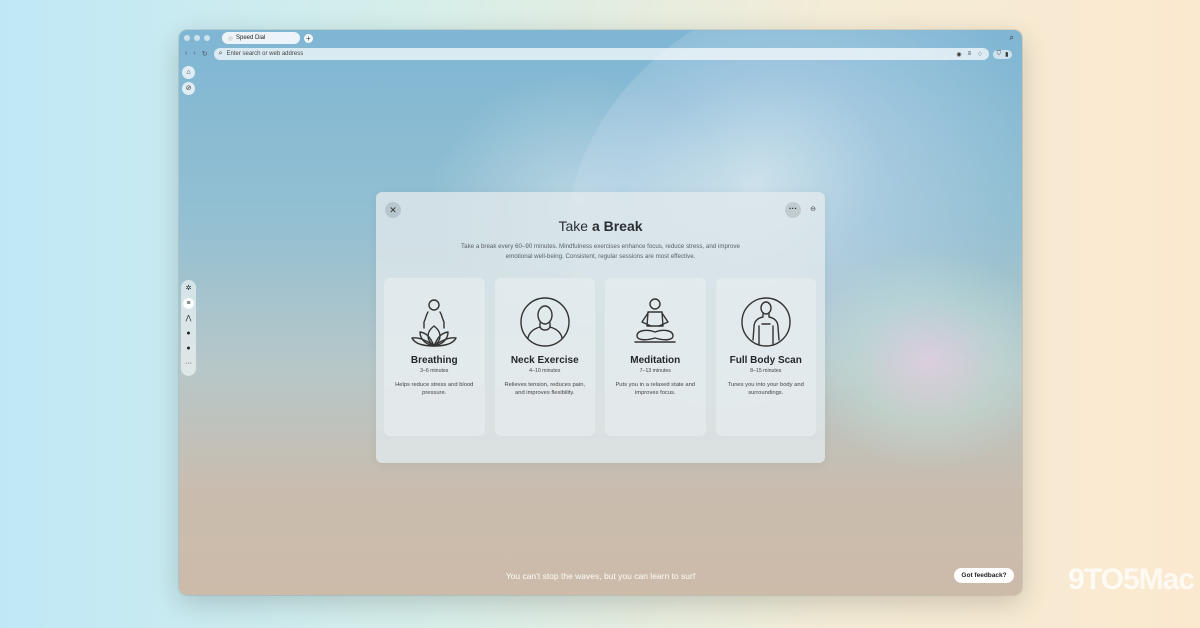 This screenshot has height=628, width=1200. I want to click on window-controls, so click(197, 38).